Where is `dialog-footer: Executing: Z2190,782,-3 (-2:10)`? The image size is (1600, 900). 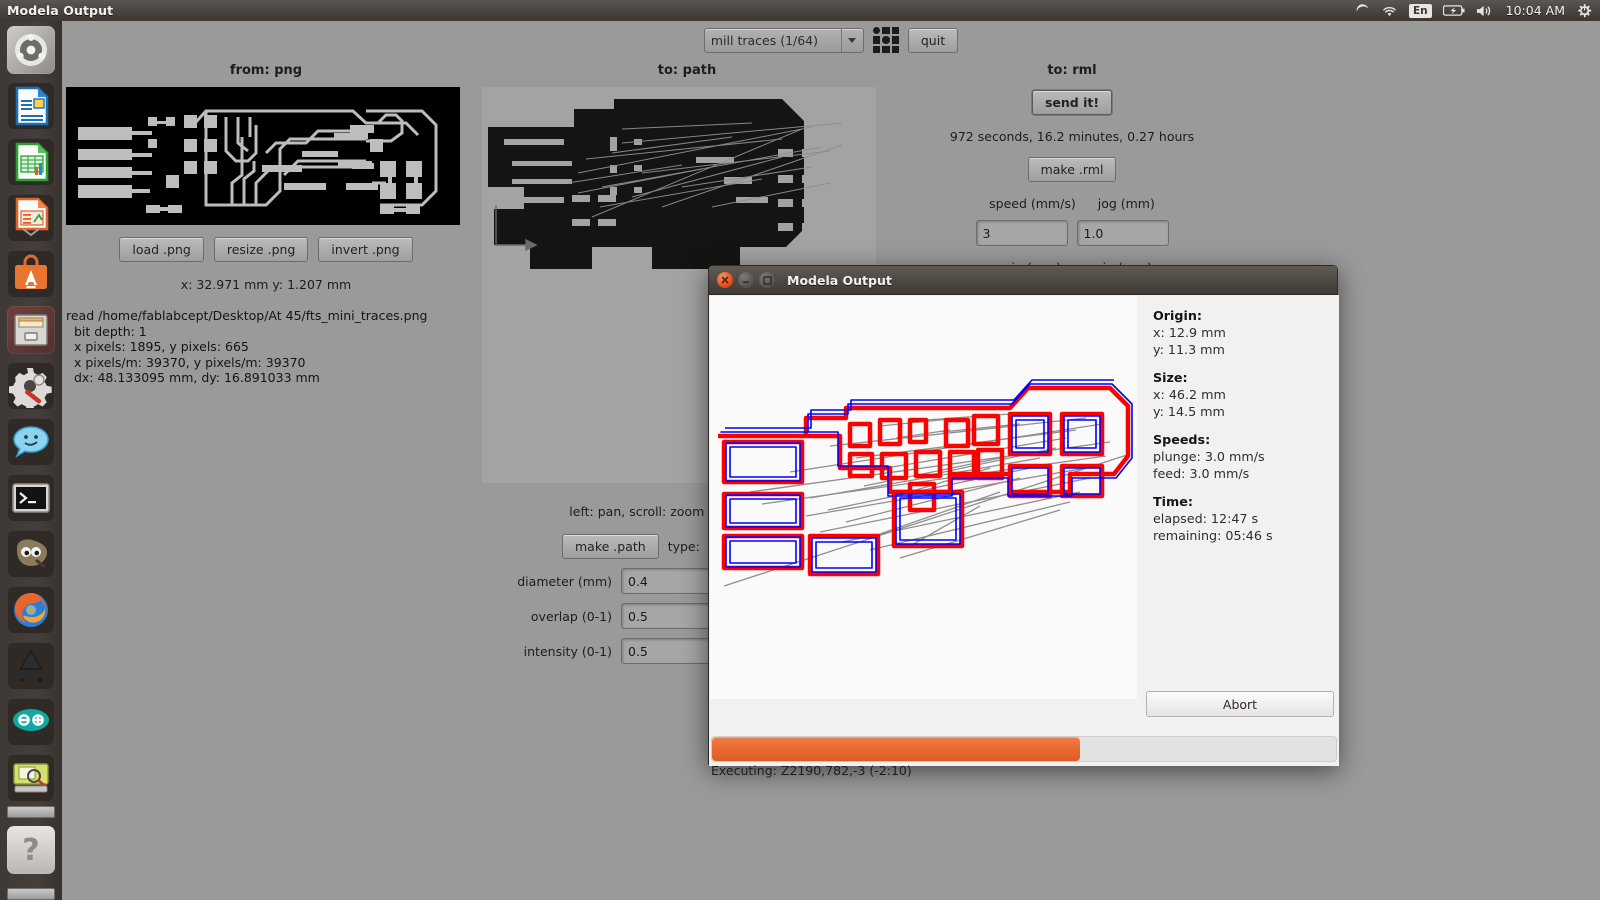
dialog-footer: Executing: Z2190,782,-3 (-2:10) is located at coordinates (1024, 756).